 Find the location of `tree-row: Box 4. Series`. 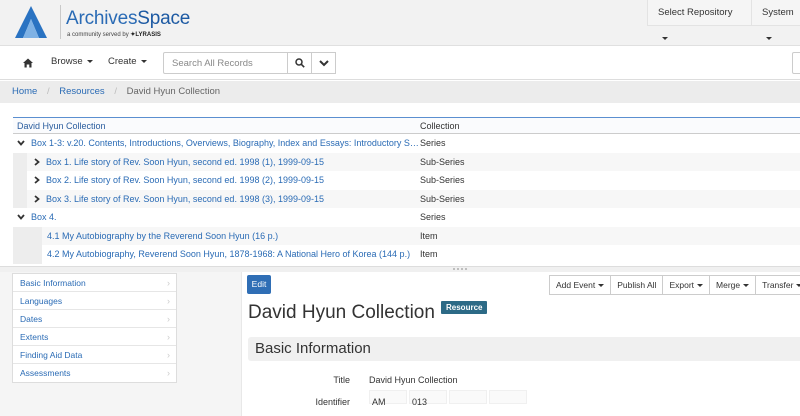

tree-row: Box 4. Series is located at coordinates (406, 217).